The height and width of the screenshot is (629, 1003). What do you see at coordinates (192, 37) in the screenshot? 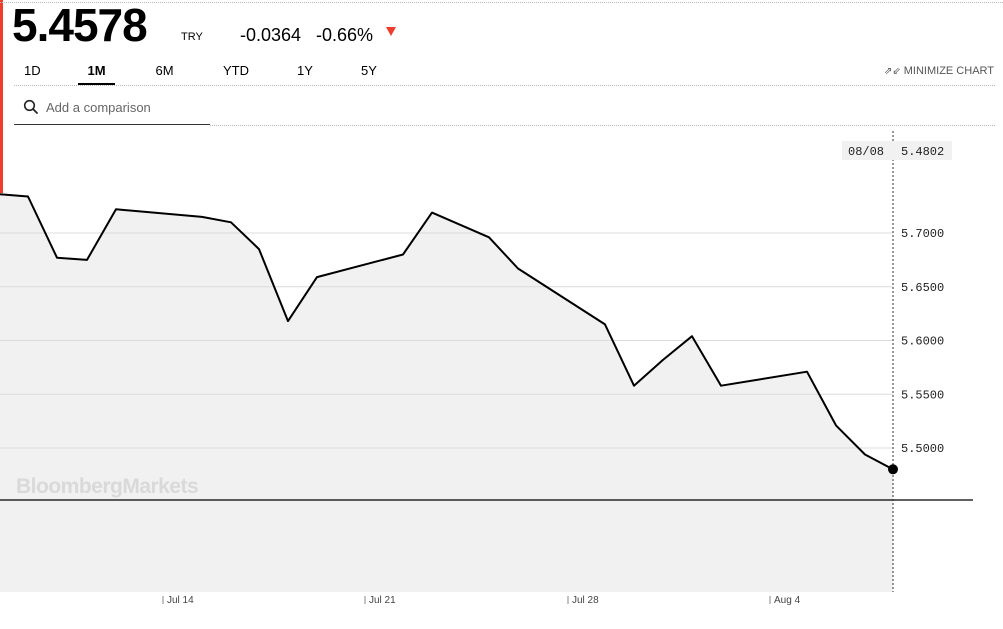
I see `quote-currency: TRY` at bounding box center [192, 37].